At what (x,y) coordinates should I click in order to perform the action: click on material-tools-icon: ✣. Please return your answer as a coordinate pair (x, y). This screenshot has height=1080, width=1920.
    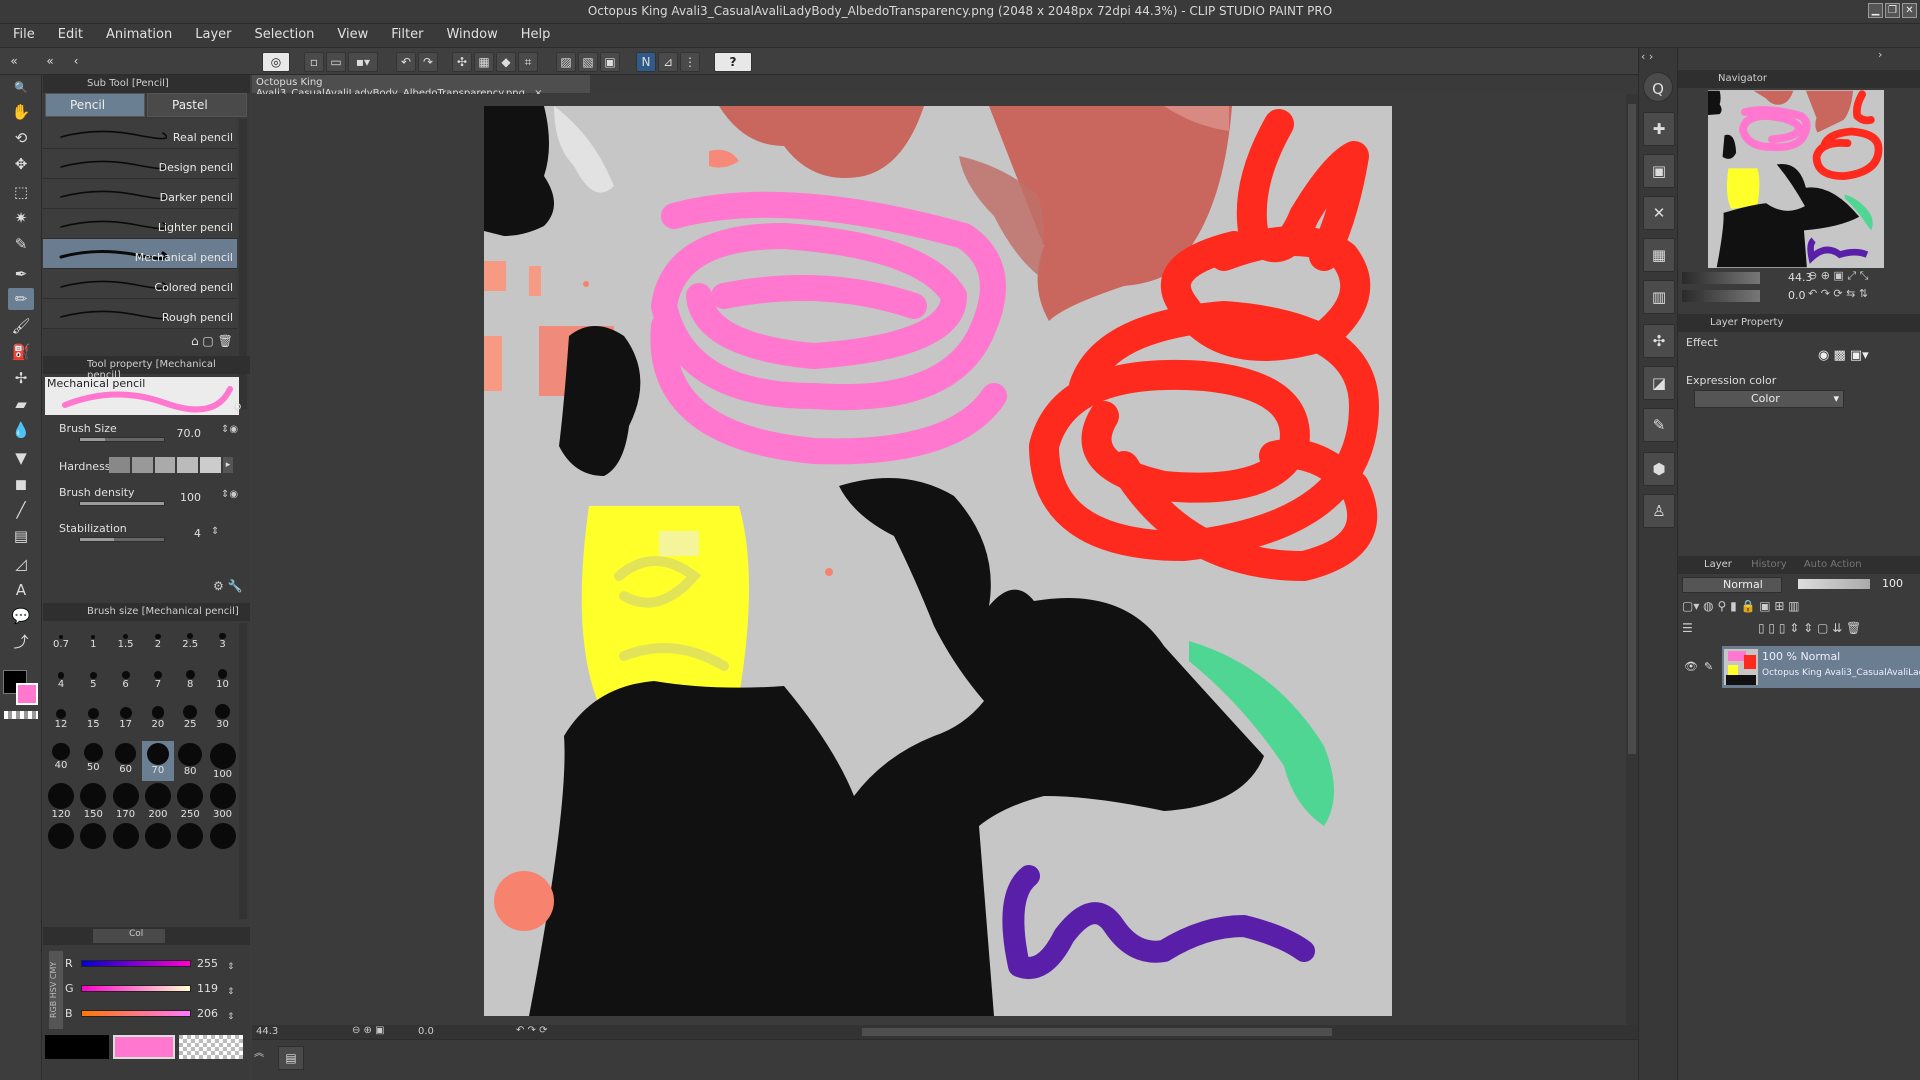
    Looking at the image, I should click on (1659, 341).